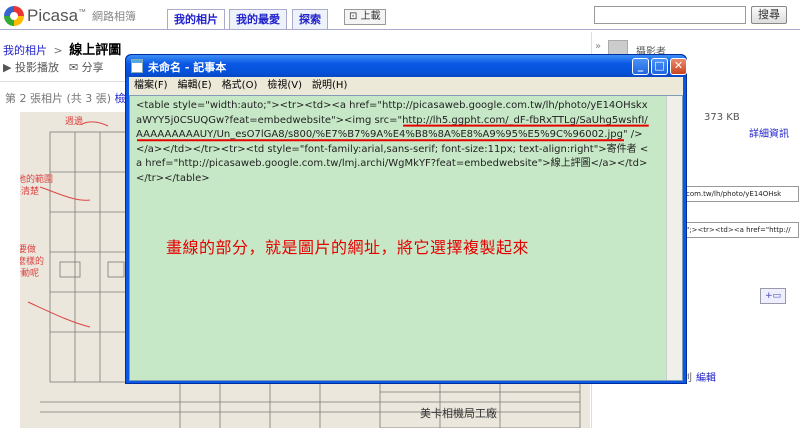 This screenshot has height=428, width=800. I want to click on picasa-logo-icon, so click(14, 16).